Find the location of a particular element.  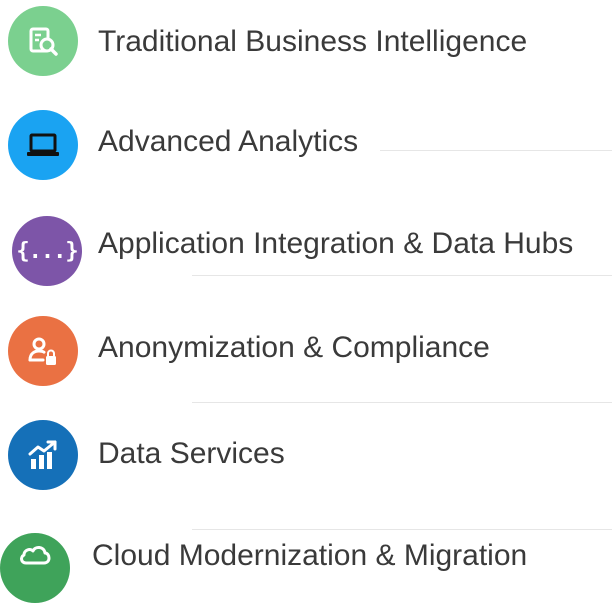

list-item-label: Cloud Modernization & Migration is located at coordinates (310, 555).